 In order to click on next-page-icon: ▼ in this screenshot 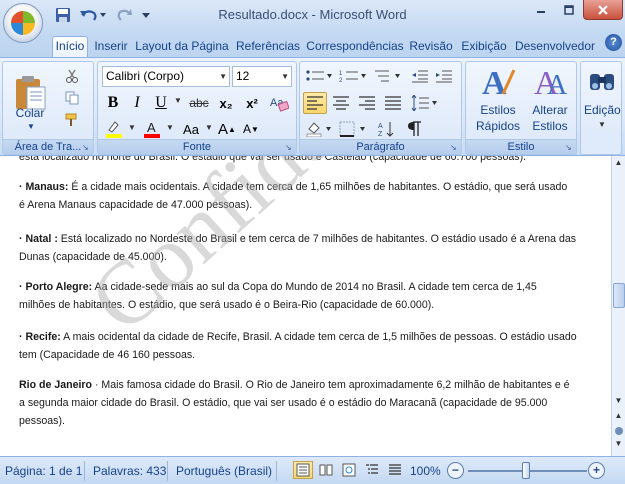, I will do `click(618, 445)`.